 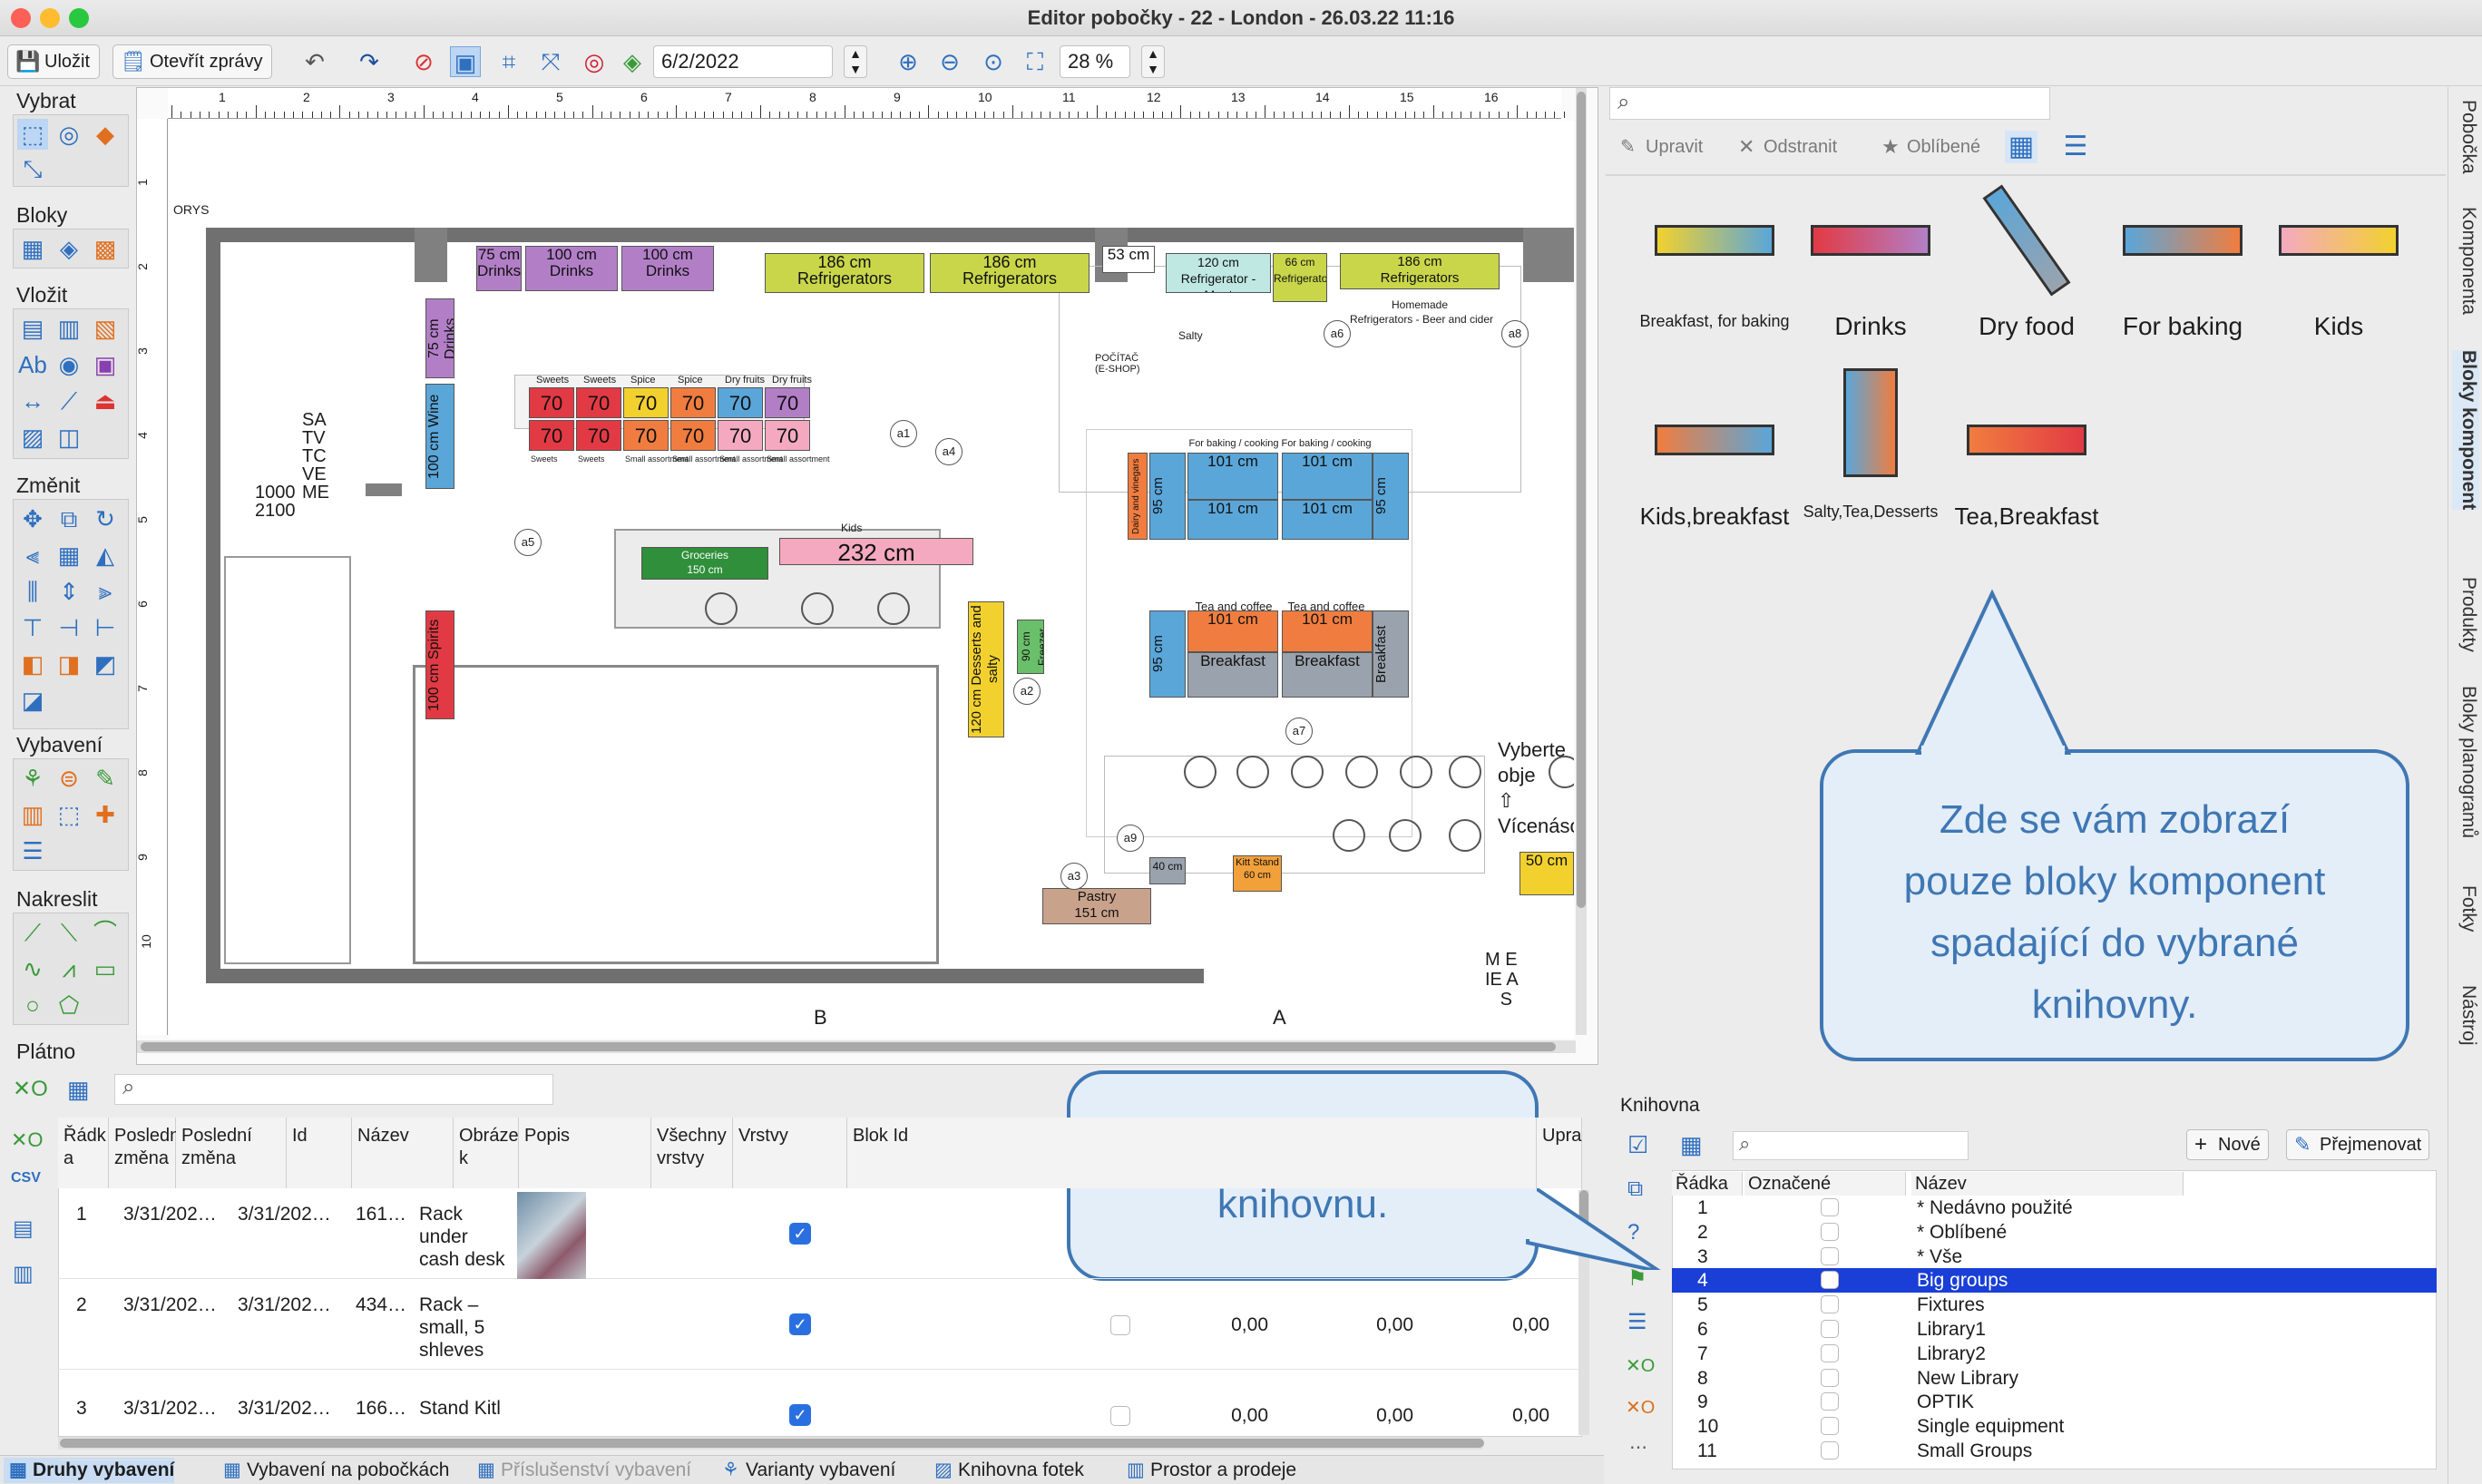 I want to click on rename-library-button: ✎ Přejmenovat, so click(x=2358, y=1144).